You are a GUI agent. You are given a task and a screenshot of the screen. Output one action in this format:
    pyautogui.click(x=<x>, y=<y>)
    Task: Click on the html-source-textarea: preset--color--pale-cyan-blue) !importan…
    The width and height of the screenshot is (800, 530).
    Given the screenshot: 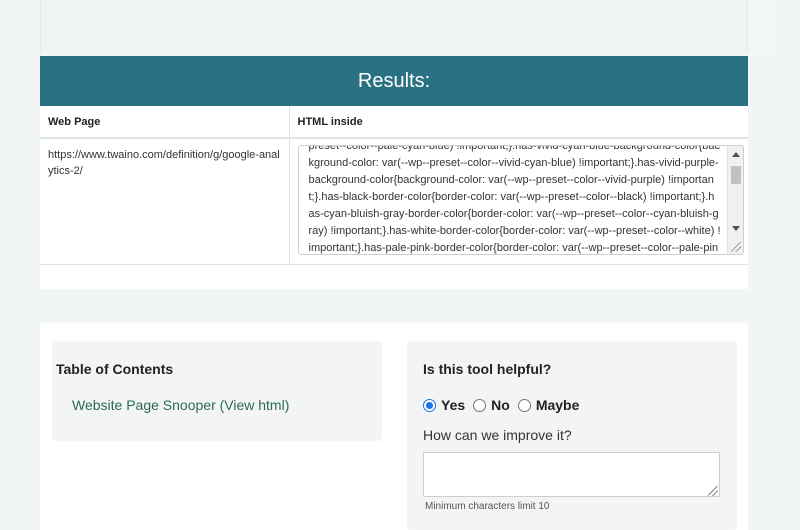 What is the action you would take?
    pyautogui.click(x=520, y=200)
    